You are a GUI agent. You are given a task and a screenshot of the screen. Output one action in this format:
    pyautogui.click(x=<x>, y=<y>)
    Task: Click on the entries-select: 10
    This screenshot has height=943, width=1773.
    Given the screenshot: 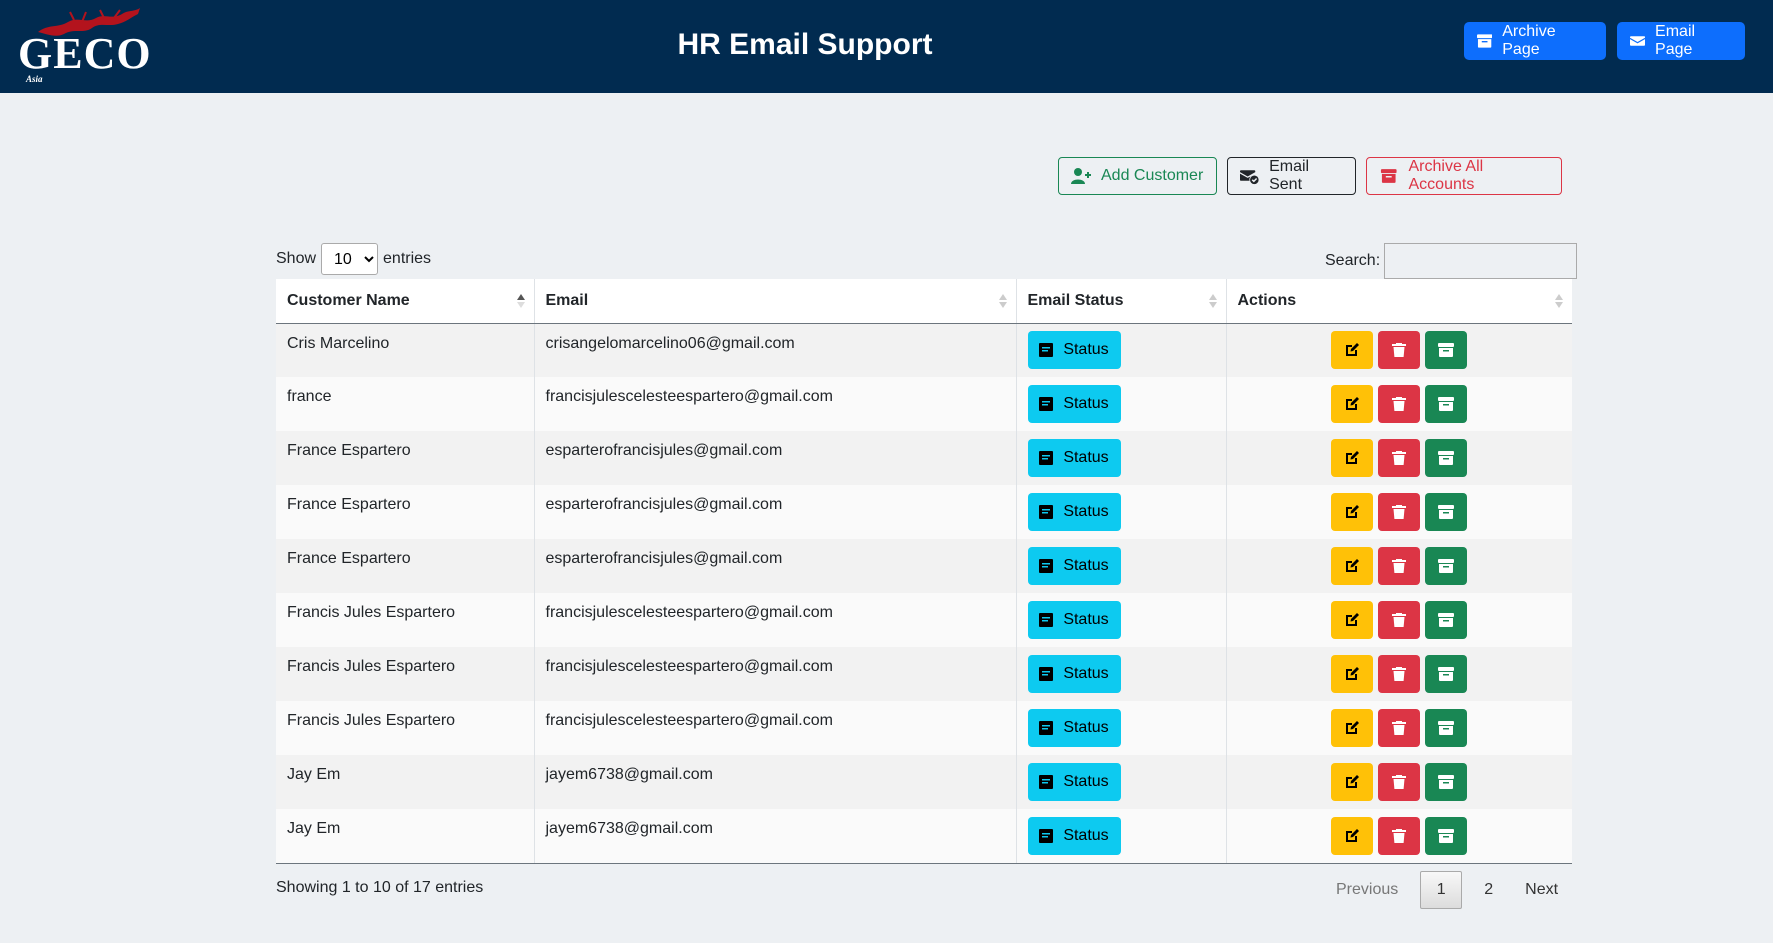 What is the action you would take?
    pyautogui.click(x=350, y=259)
    